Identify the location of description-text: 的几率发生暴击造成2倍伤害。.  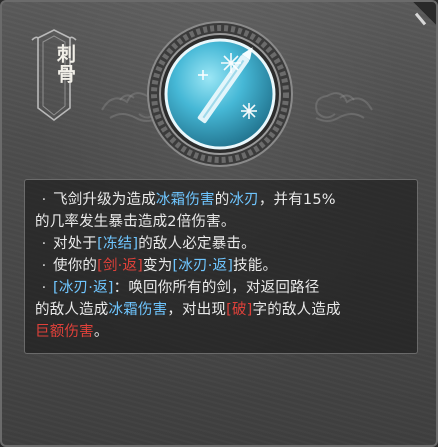
(135, 222).